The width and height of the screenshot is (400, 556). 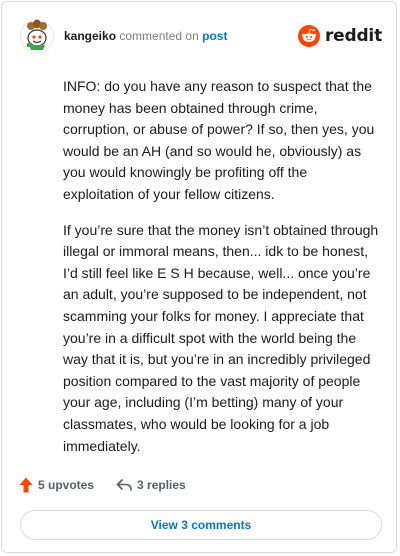 I want to click on reddit-logo-icon, so click(x=308, y=36).